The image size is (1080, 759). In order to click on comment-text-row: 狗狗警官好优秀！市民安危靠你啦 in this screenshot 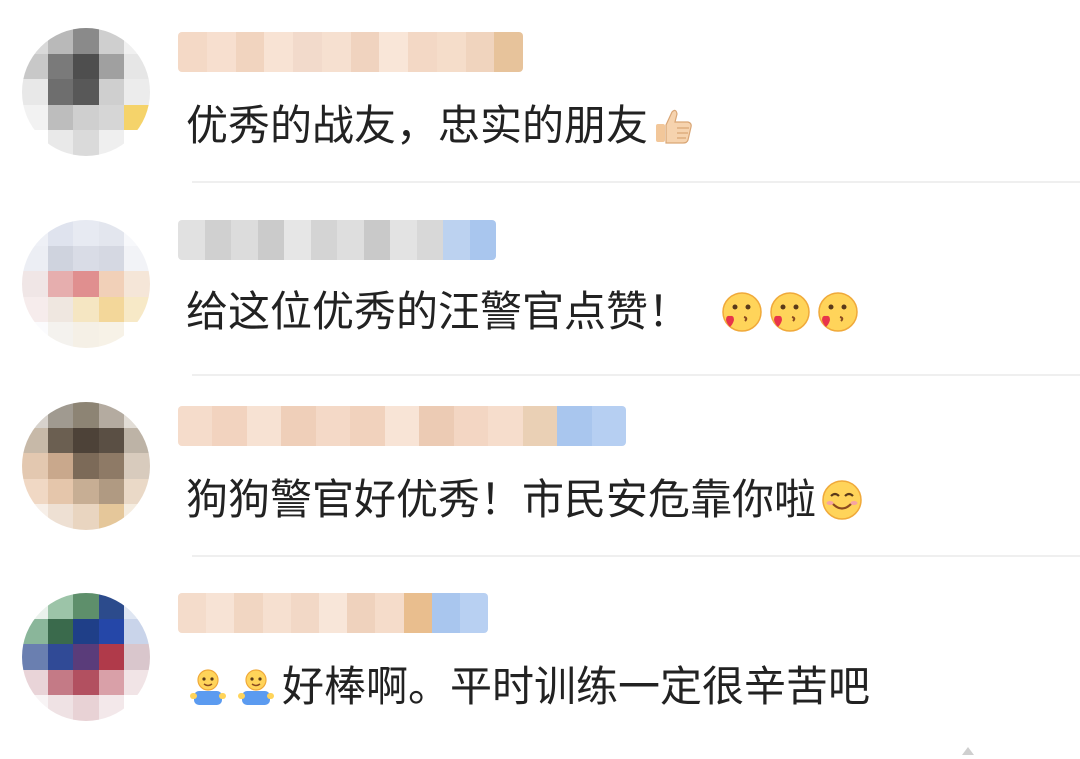, I will do `click(525, 500)`.